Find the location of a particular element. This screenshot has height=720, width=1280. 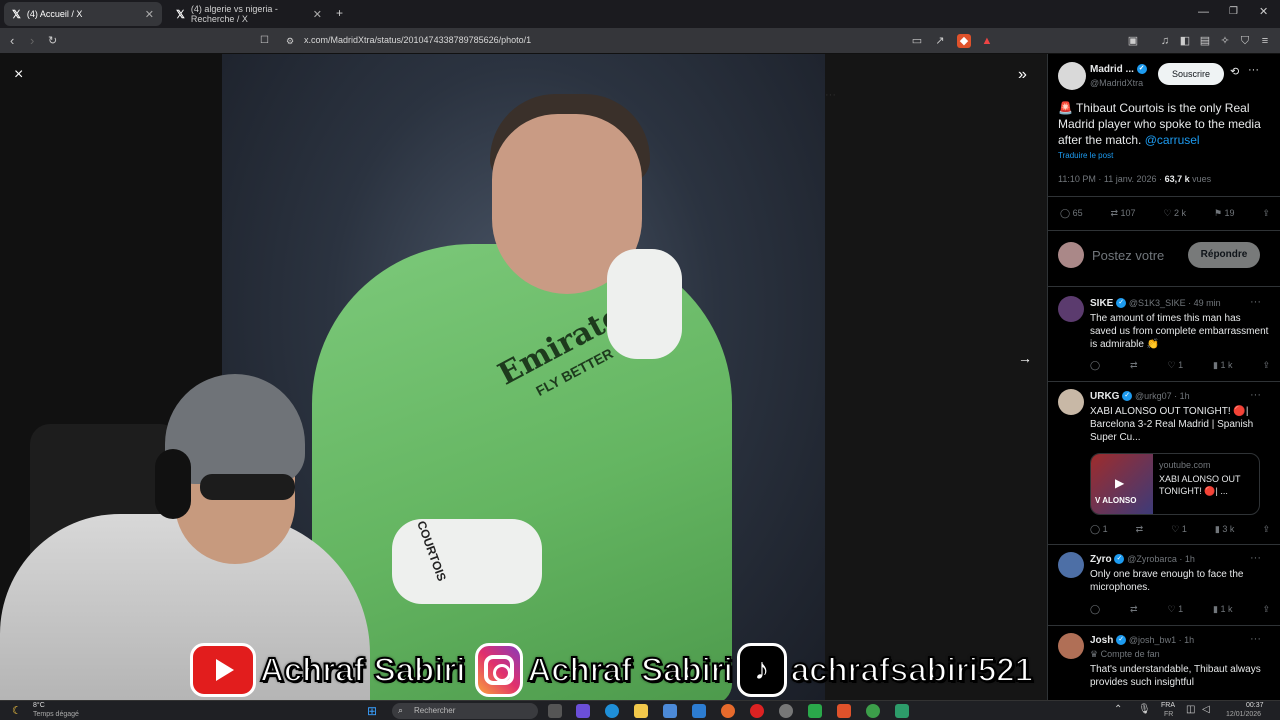

repost-button: ⇄ 107 is located at coordinates (1122, 213).